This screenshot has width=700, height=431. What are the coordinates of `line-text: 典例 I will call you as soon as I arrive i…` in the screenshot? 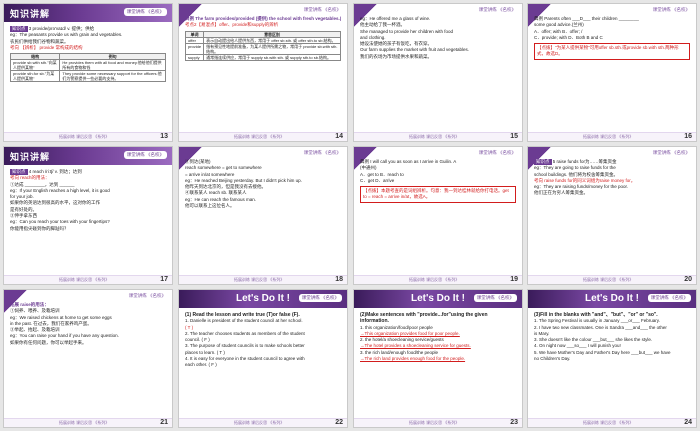 It's located at (408, 161).